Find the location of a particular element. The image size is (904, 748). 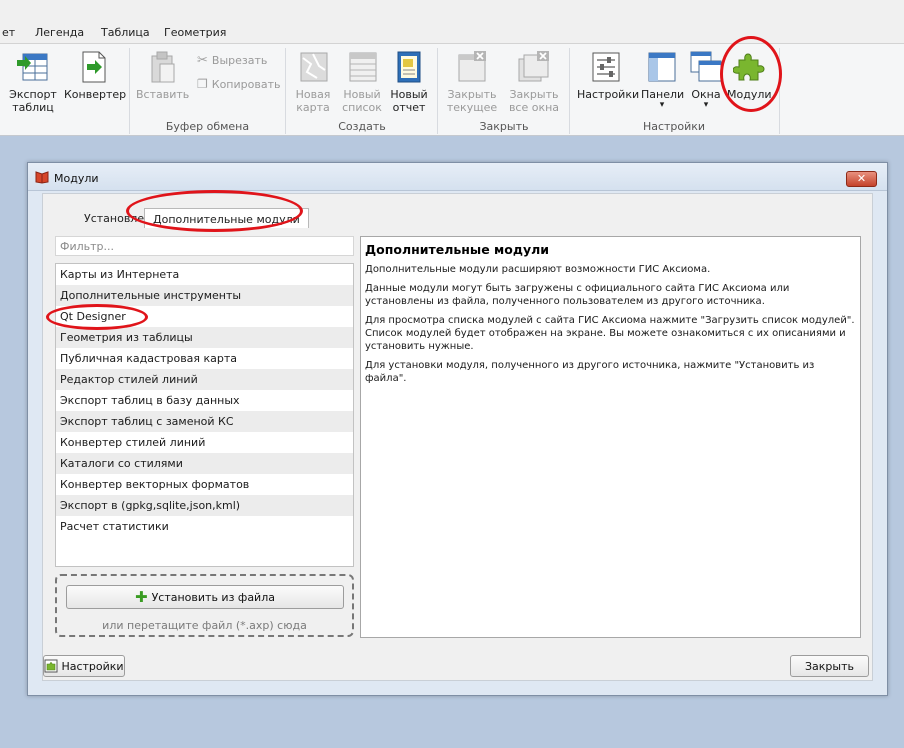

menu-item-partial: ет is located at coordinates (8, 32).